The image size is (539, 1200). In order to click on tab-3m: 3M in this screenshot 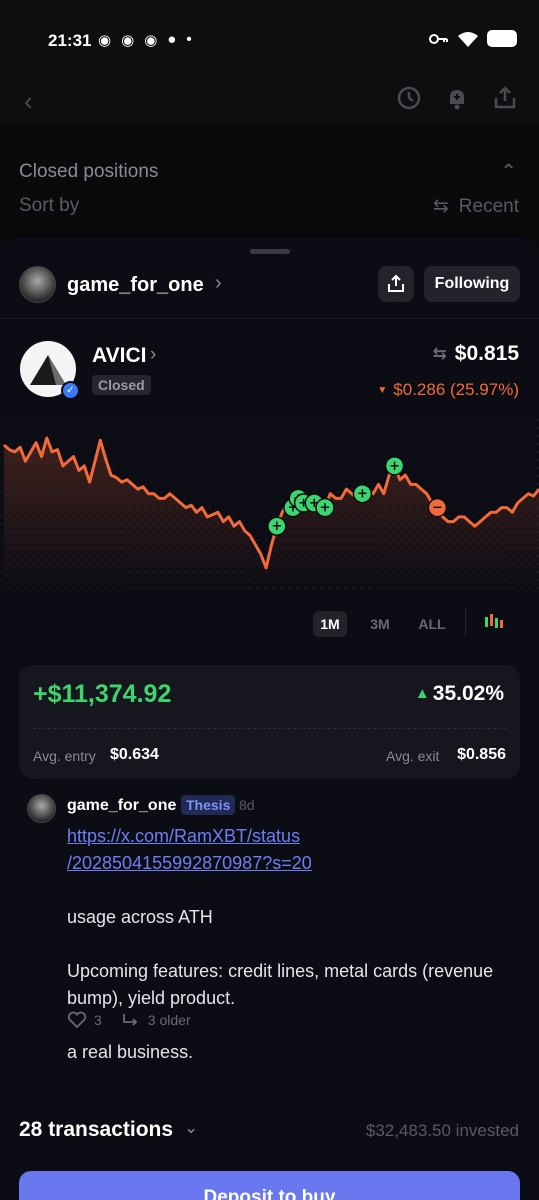, I will do `click(380, 624)`.